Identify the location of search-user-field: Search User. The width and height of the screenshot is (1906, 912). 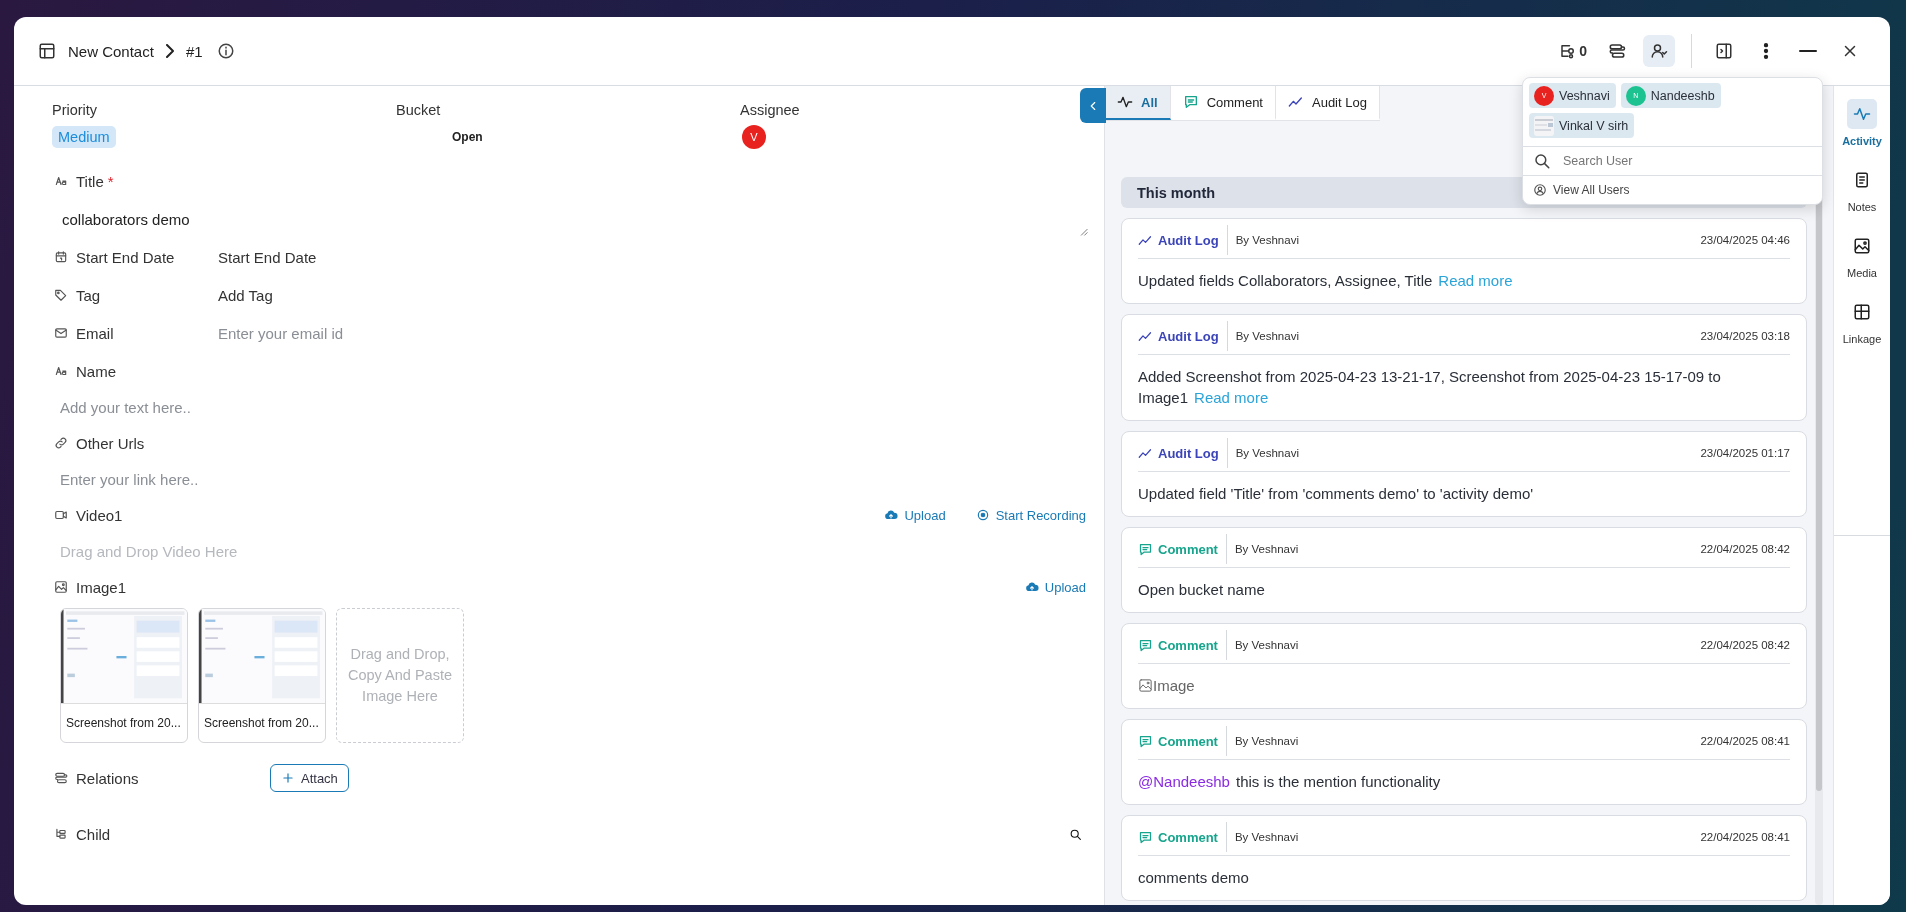
(1687, 161).